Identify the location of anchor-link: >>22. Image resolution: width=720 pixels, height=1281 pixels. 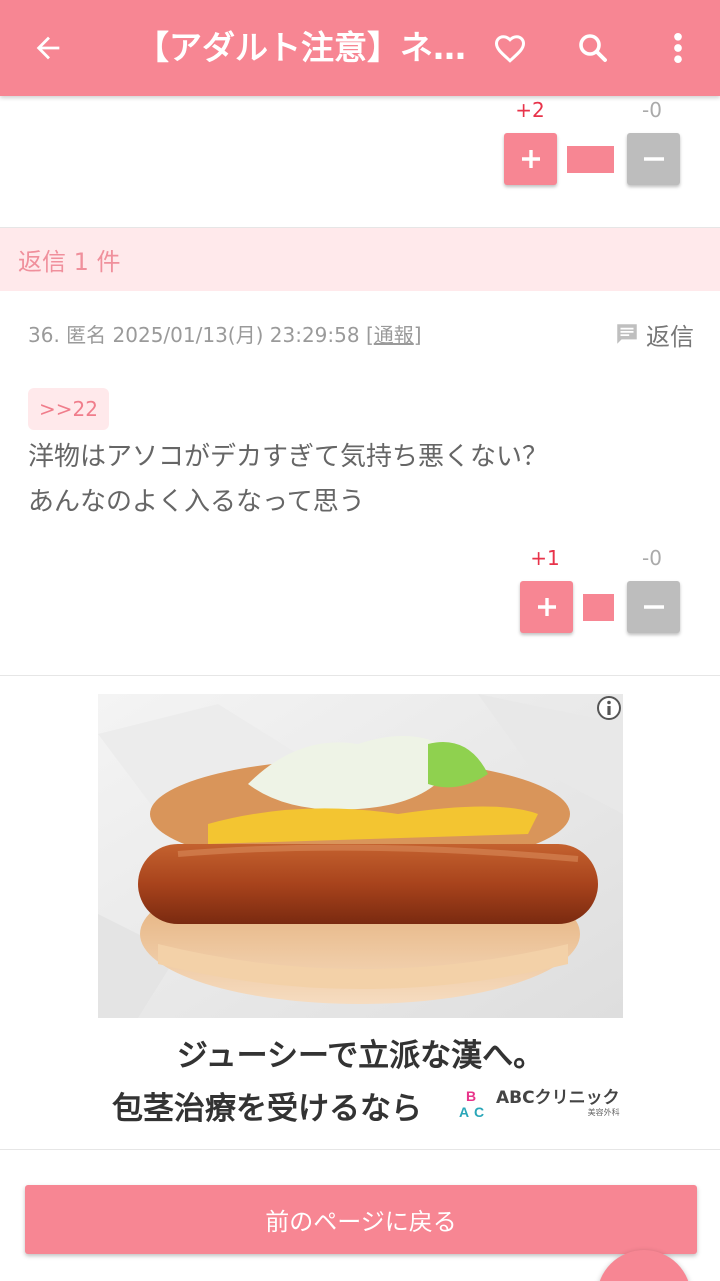
(68, 409).